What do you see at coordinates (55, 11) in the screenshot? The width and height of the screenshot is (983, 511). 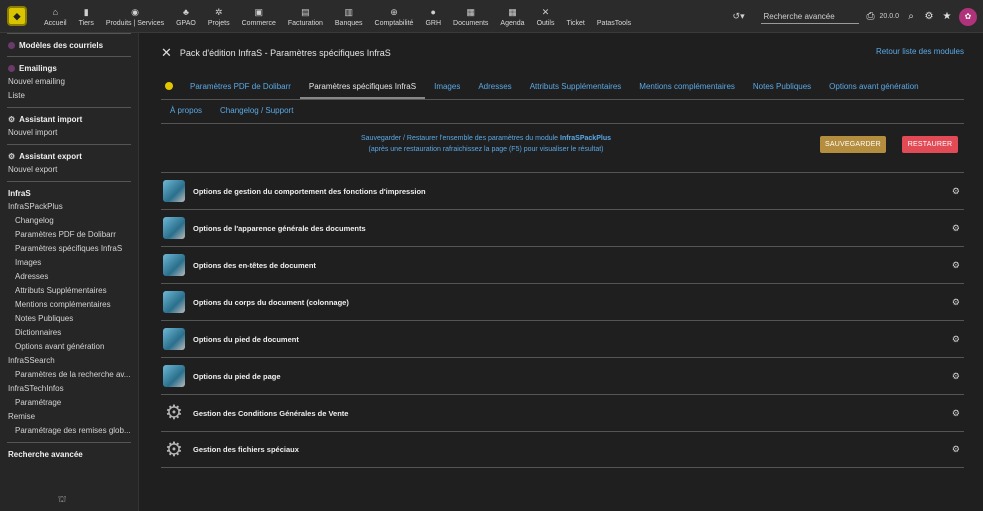 I see `home-icon: ⌂` at bounding box center [55, 11].